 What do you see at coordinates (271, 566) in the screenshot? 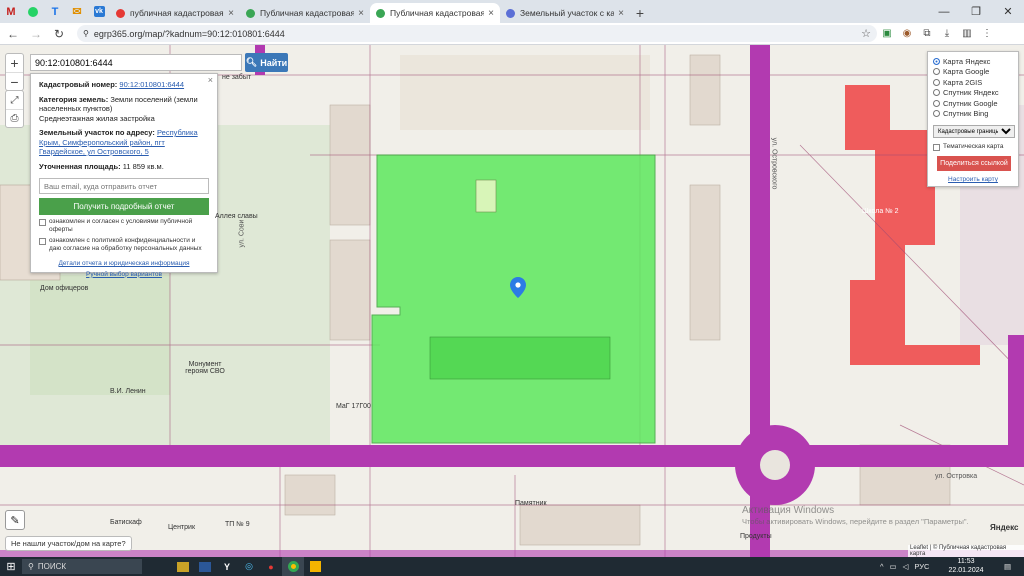
I see `taskbar-app-icon: ●` at bounding box center [271, 566].